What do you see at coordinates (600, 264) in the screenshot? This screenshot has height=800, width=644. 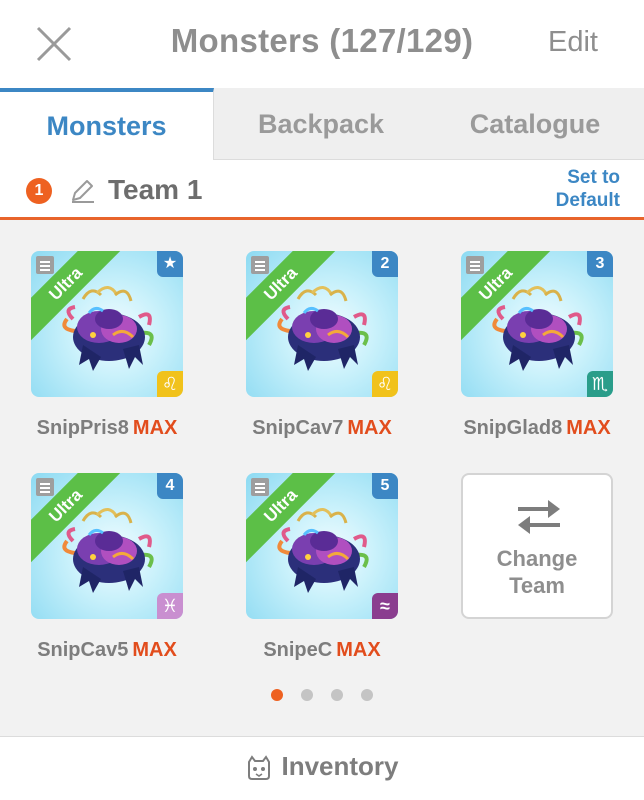 I see `slot-number-badge: 3` at bounding box center [600, 264].